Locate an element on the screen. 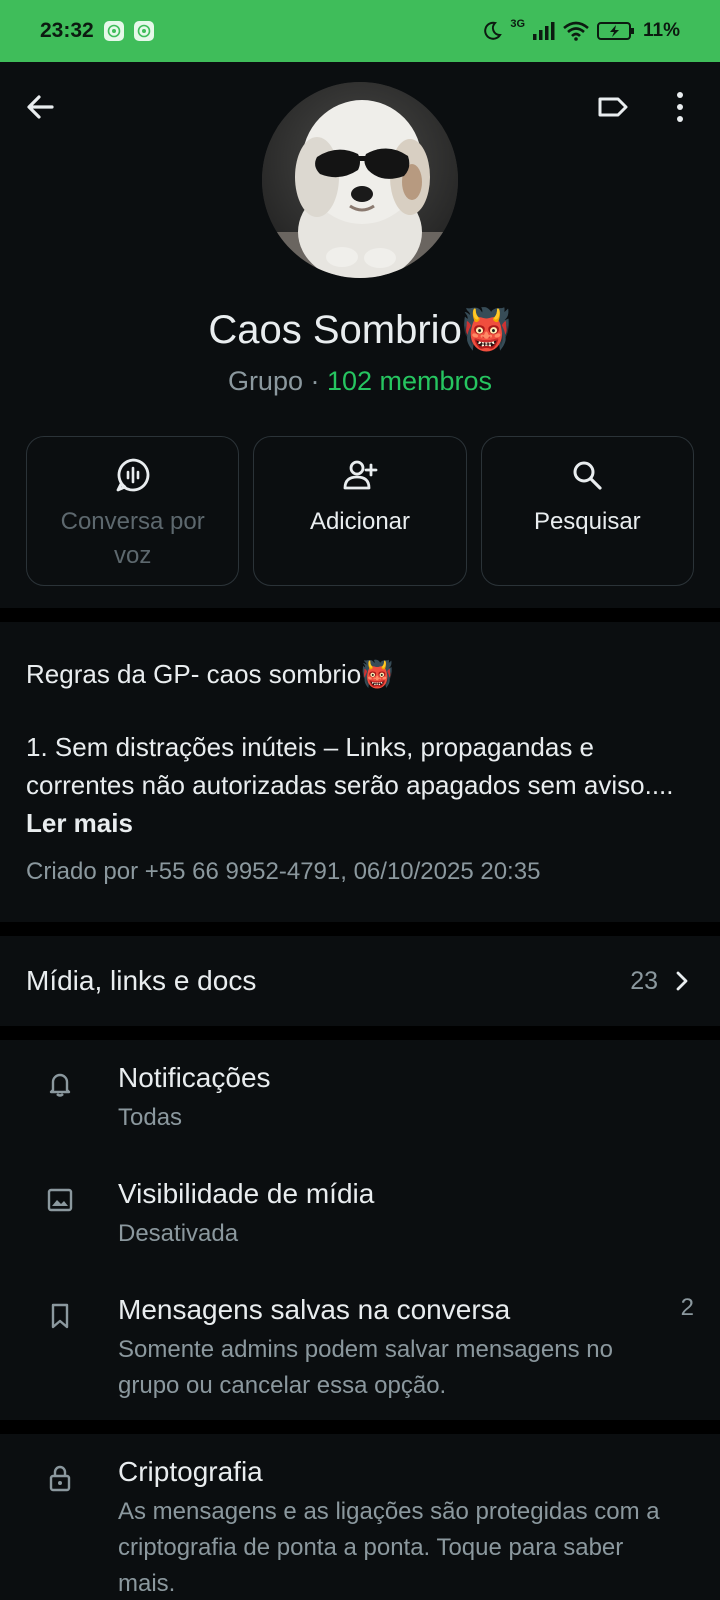 The height and width of the screenshot is (1600, 720). notifications-title: Notificações is located at coordinates (194, 1077).